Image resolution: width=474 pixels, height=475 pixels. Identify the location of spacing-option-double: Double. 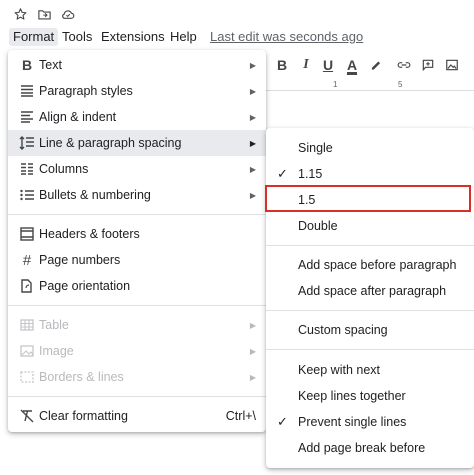
(370, 226).